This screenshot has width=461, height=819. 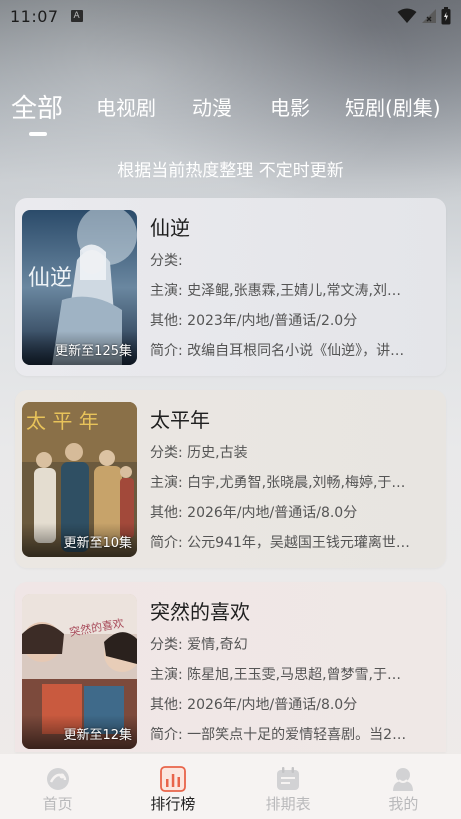 I want to click on nav-profile-label: 我的, so click(x=403, y=804).